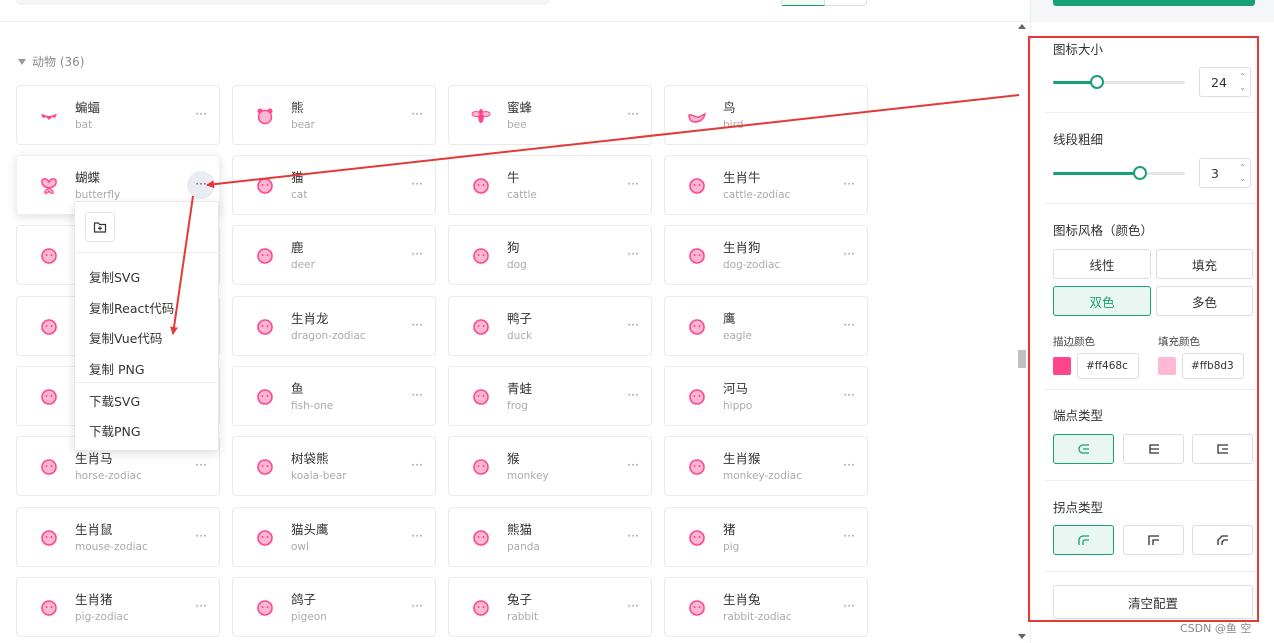  Describe the element at coordinates (114, 276) in the screenshot. I see `menu-item-copy-svg: 复制SVG` at that location.